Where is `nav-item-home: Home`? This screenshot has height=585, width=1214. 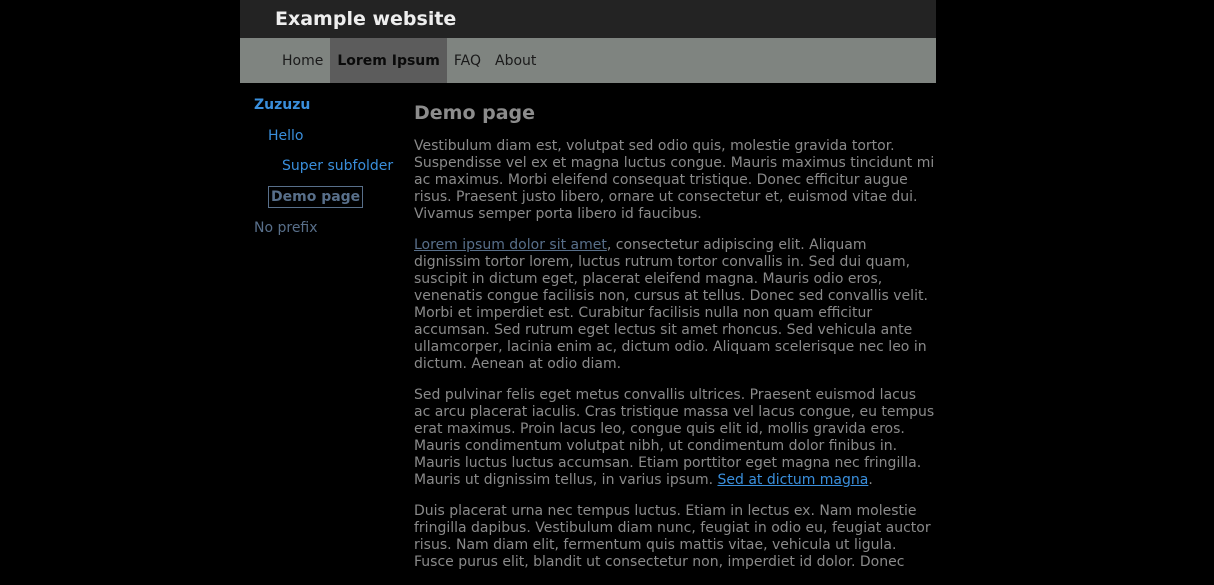
nav-item-home: Home is located at coordinates (302, 60).